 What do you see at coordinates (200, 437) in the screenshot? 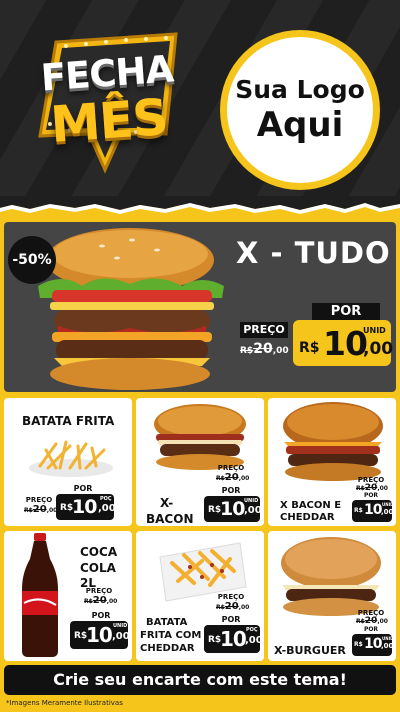
I see `x-bacon-burger-image` at bounding box center [200, 437].